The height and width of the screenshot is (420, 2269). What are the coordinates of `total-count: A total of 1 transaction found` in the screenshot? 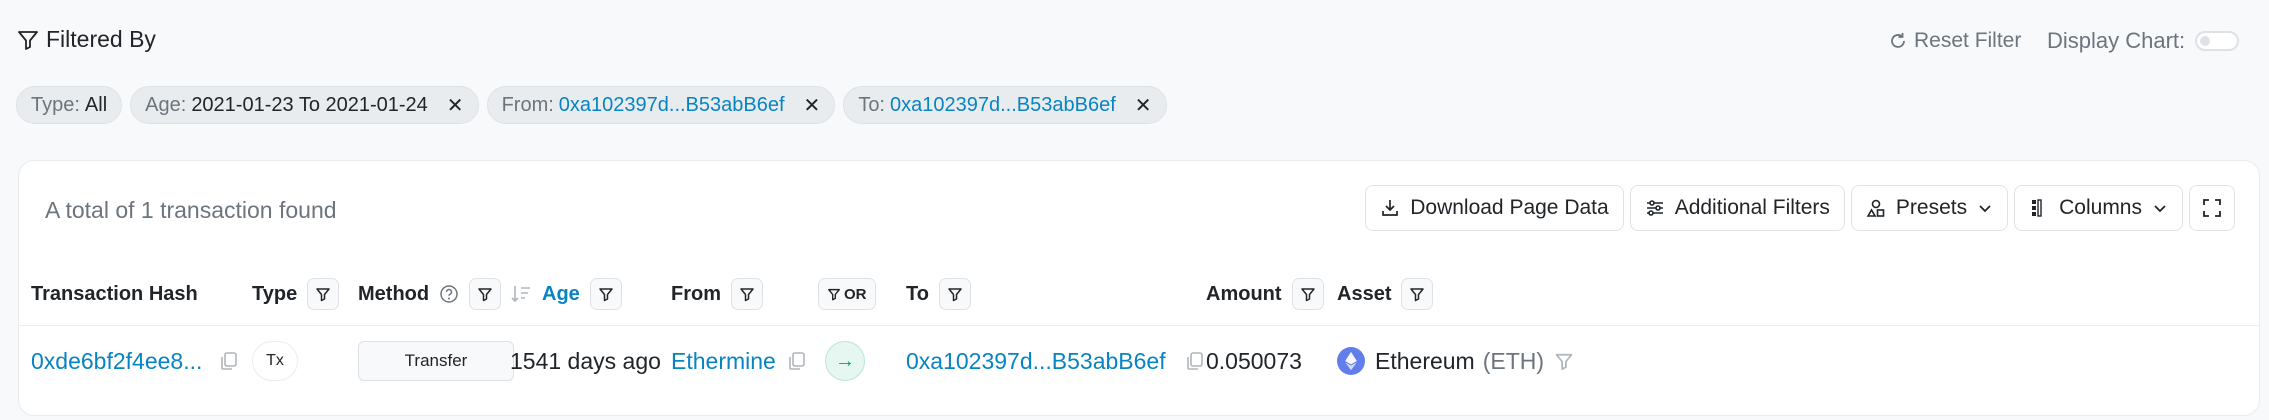 It's located at (191, 210).